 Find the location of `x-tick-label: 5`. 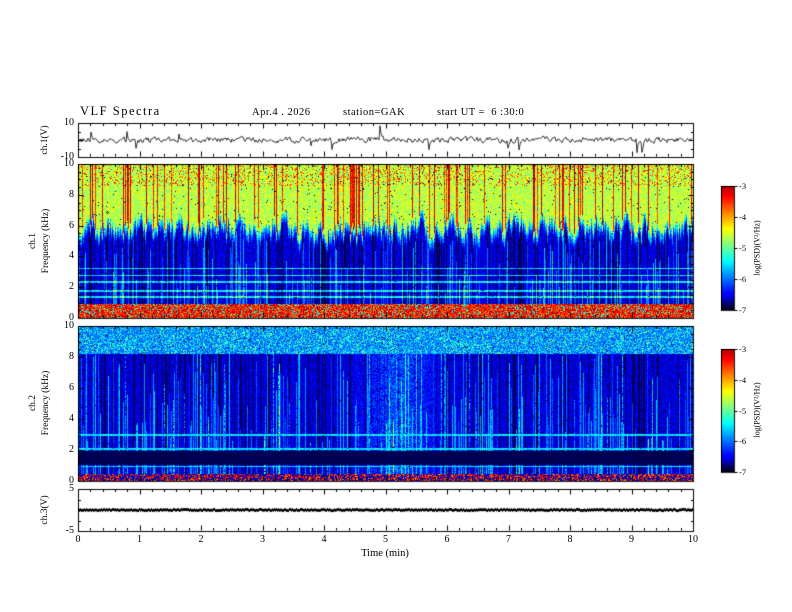

x-tick-label: 5 is located at coordinates (385, 539).